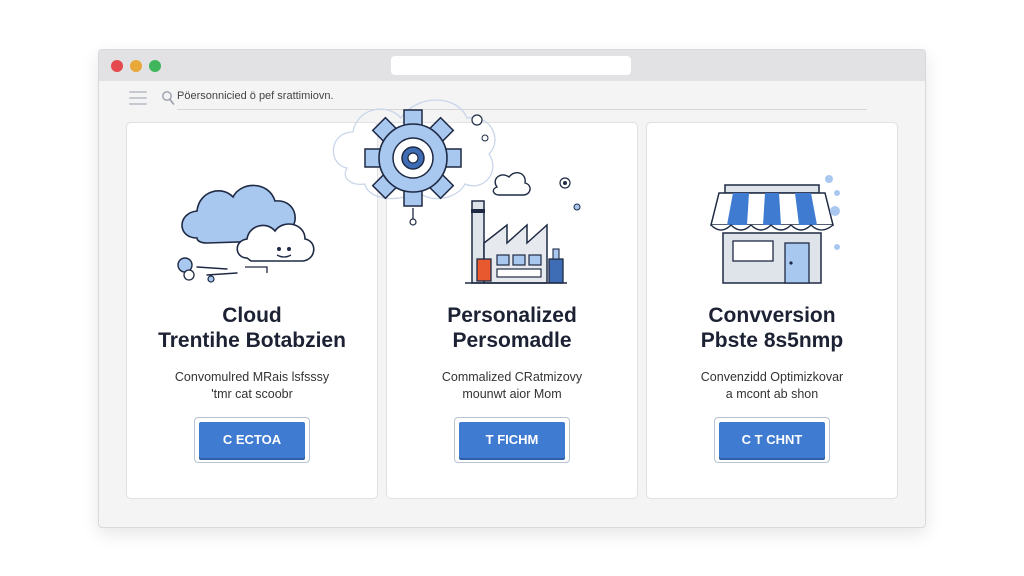 Image resolution: width=1024 pixels, height=576 pixels. I want to click on gear-icon, so click(414, 162).